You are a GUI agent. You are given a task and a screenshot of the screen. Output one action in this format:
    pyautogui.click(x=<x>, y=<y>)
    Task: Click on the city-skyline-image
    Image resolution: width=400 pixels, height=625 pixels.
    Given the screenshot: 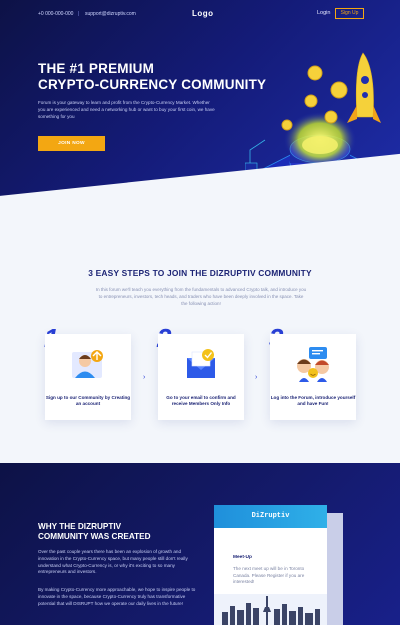 What is the action you would take?
    pyautogui.click(x=270, y=609)
    